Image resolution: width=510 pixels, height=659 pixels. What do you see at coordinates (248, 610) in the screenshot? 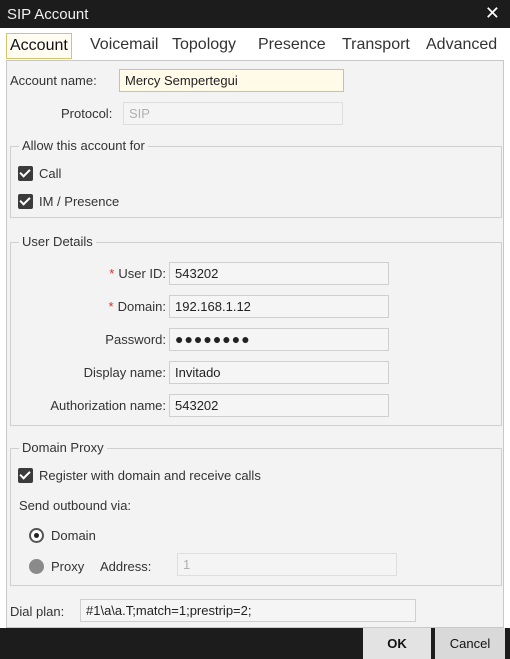
I see `dial-plan-field: #1\a\a.T;match=1;prestrip=2;` at bounding box center [248, 610].